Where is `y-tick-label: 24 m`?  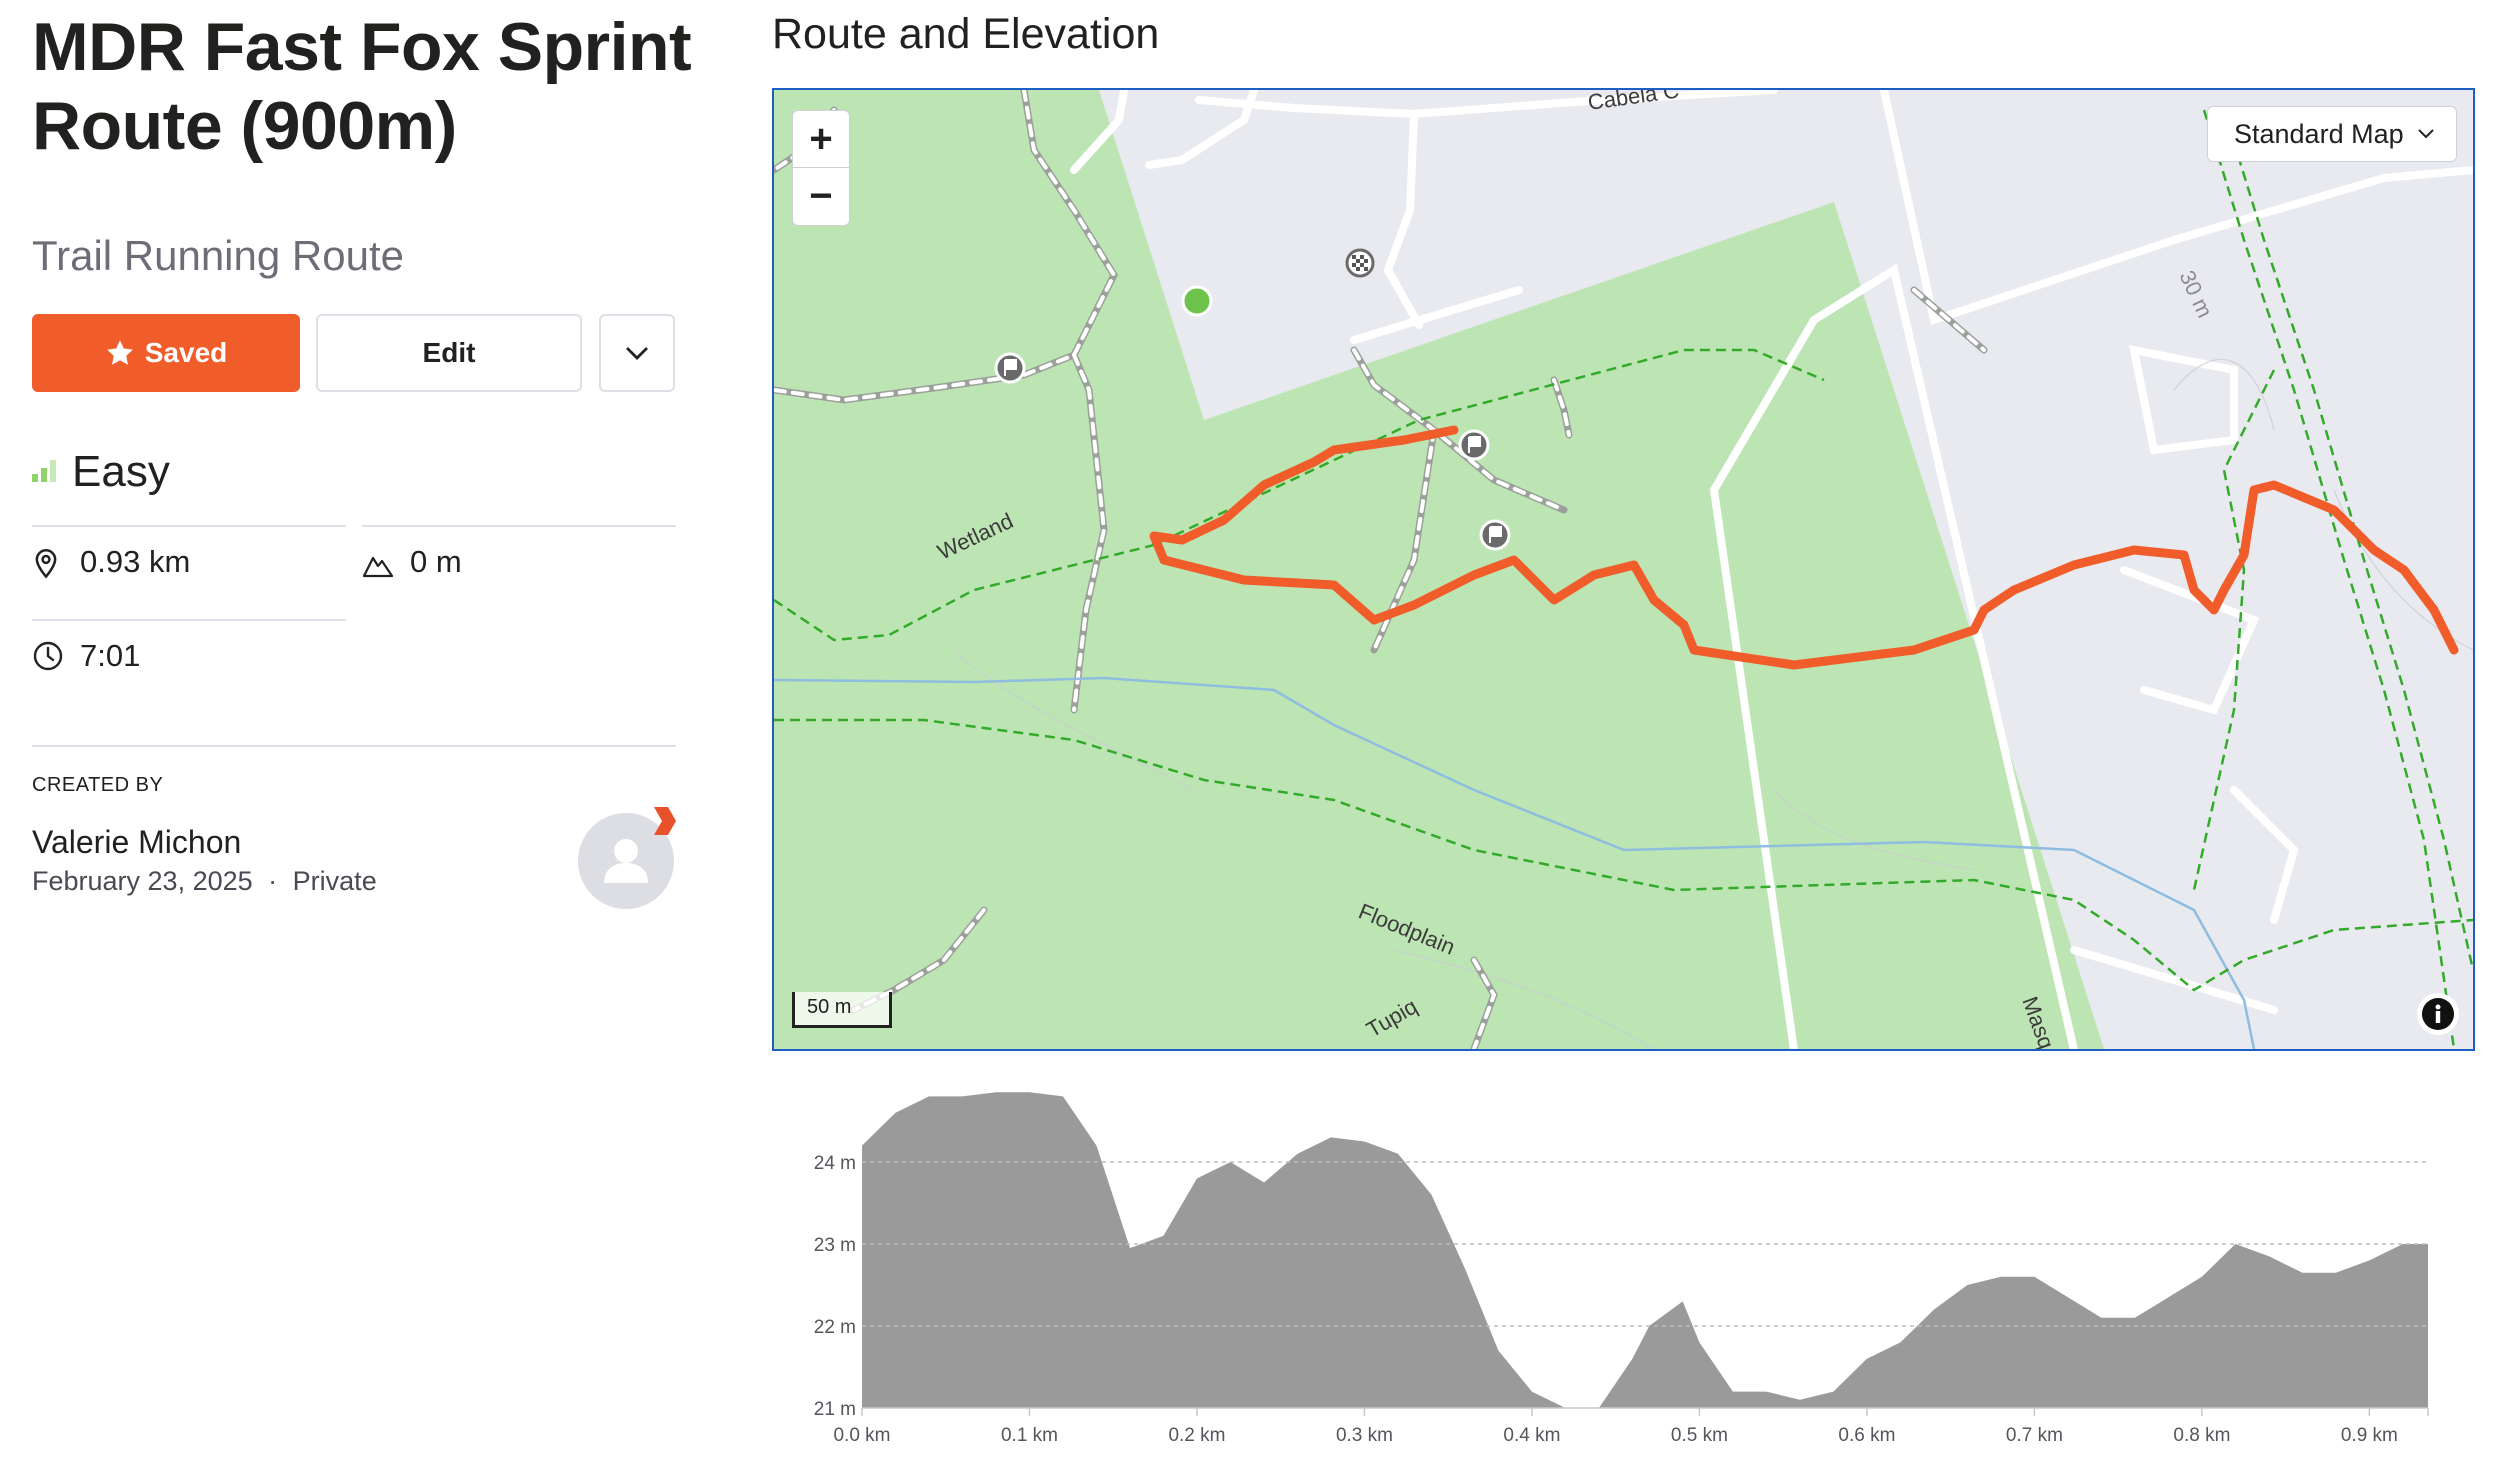 y-tick-label: 24 m is located at coordinates (835, 1163).